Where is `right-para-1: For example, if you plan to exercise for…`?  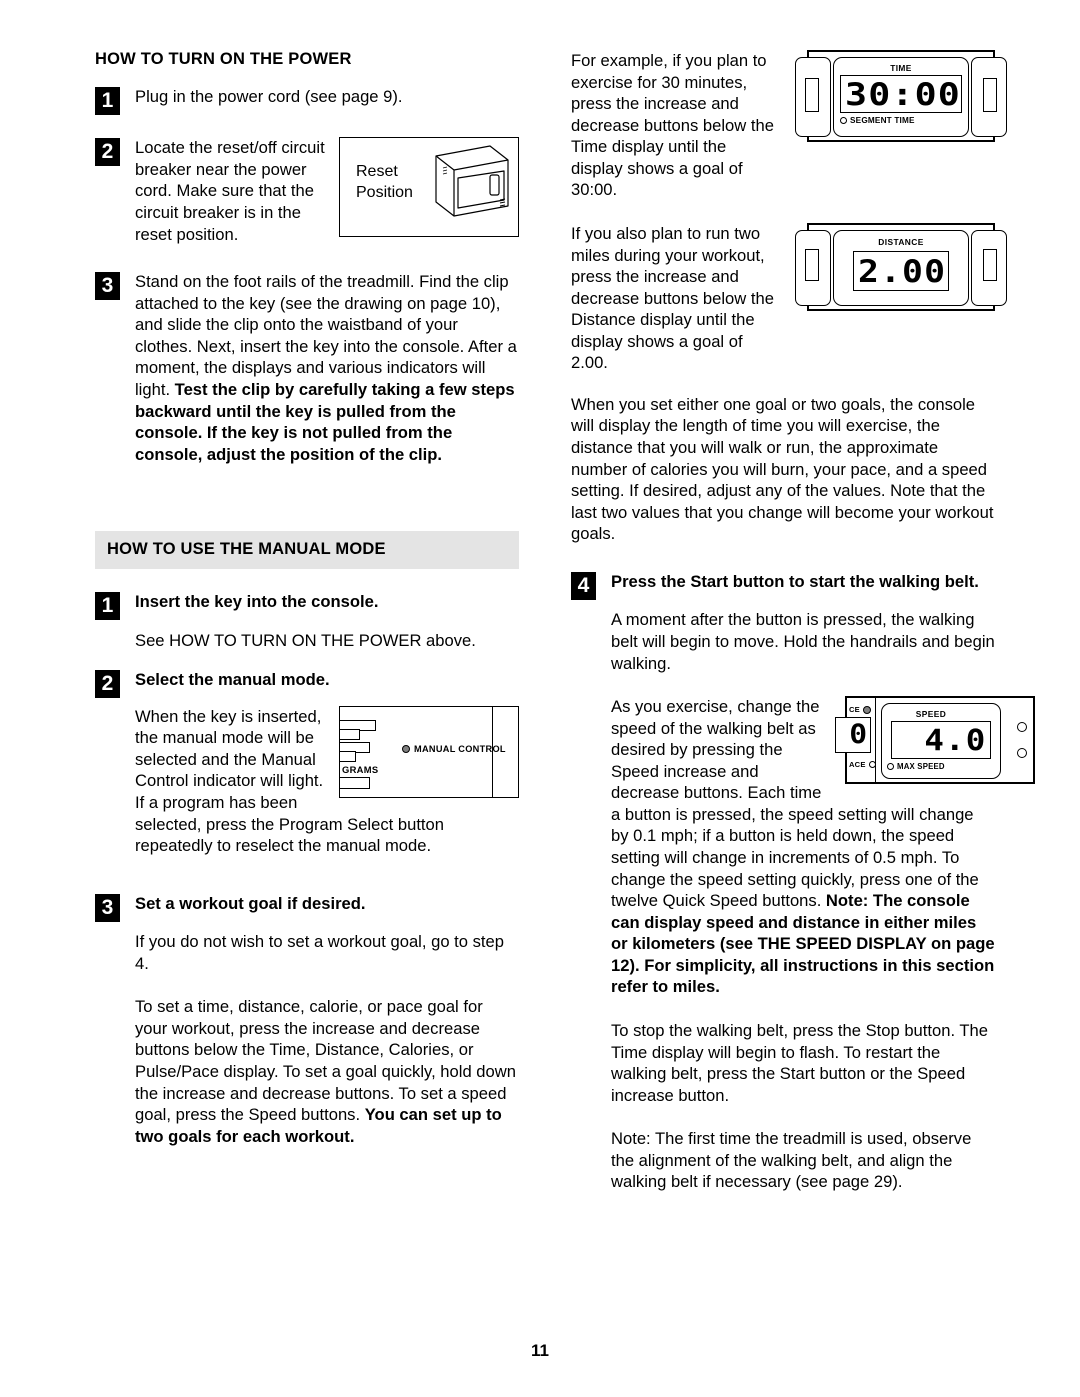 right-para-1: For example, if you plan to exercise for… is located at coordinates (672, 125).